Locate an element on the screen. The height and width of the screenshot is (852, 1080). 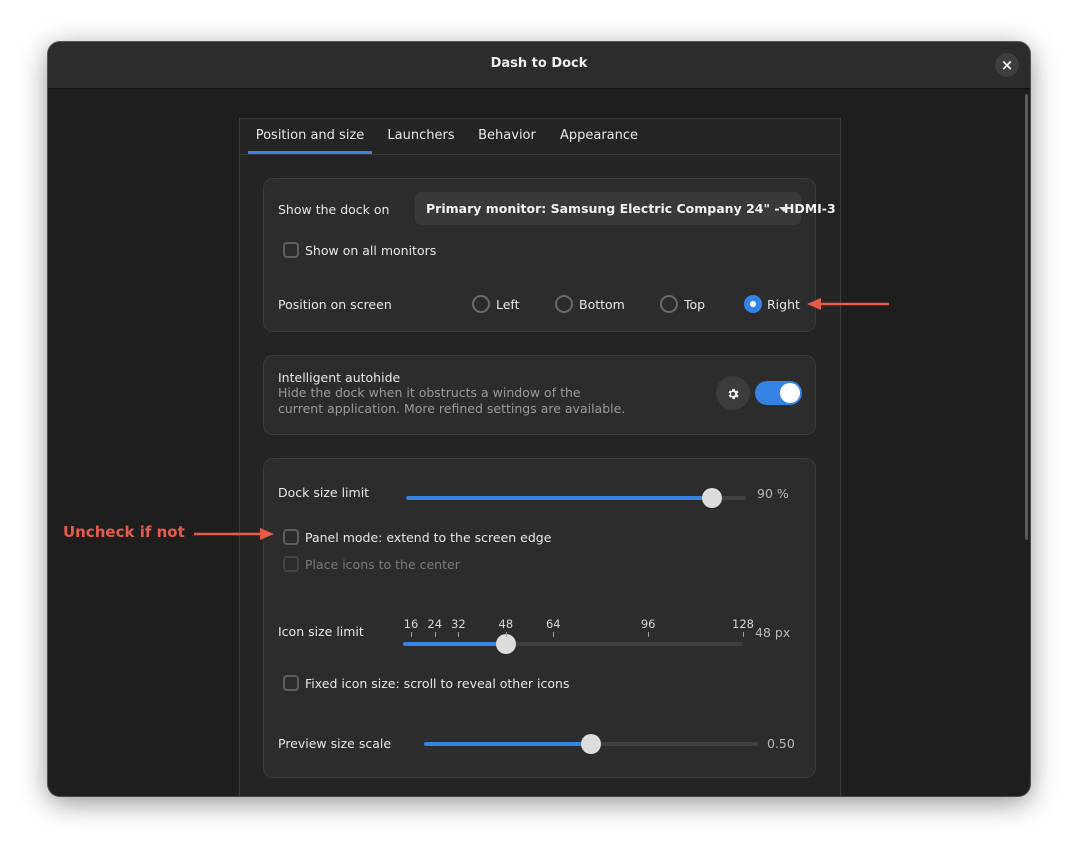
preview-scale-label: Preview size scale is located at coordinates (335, 743).